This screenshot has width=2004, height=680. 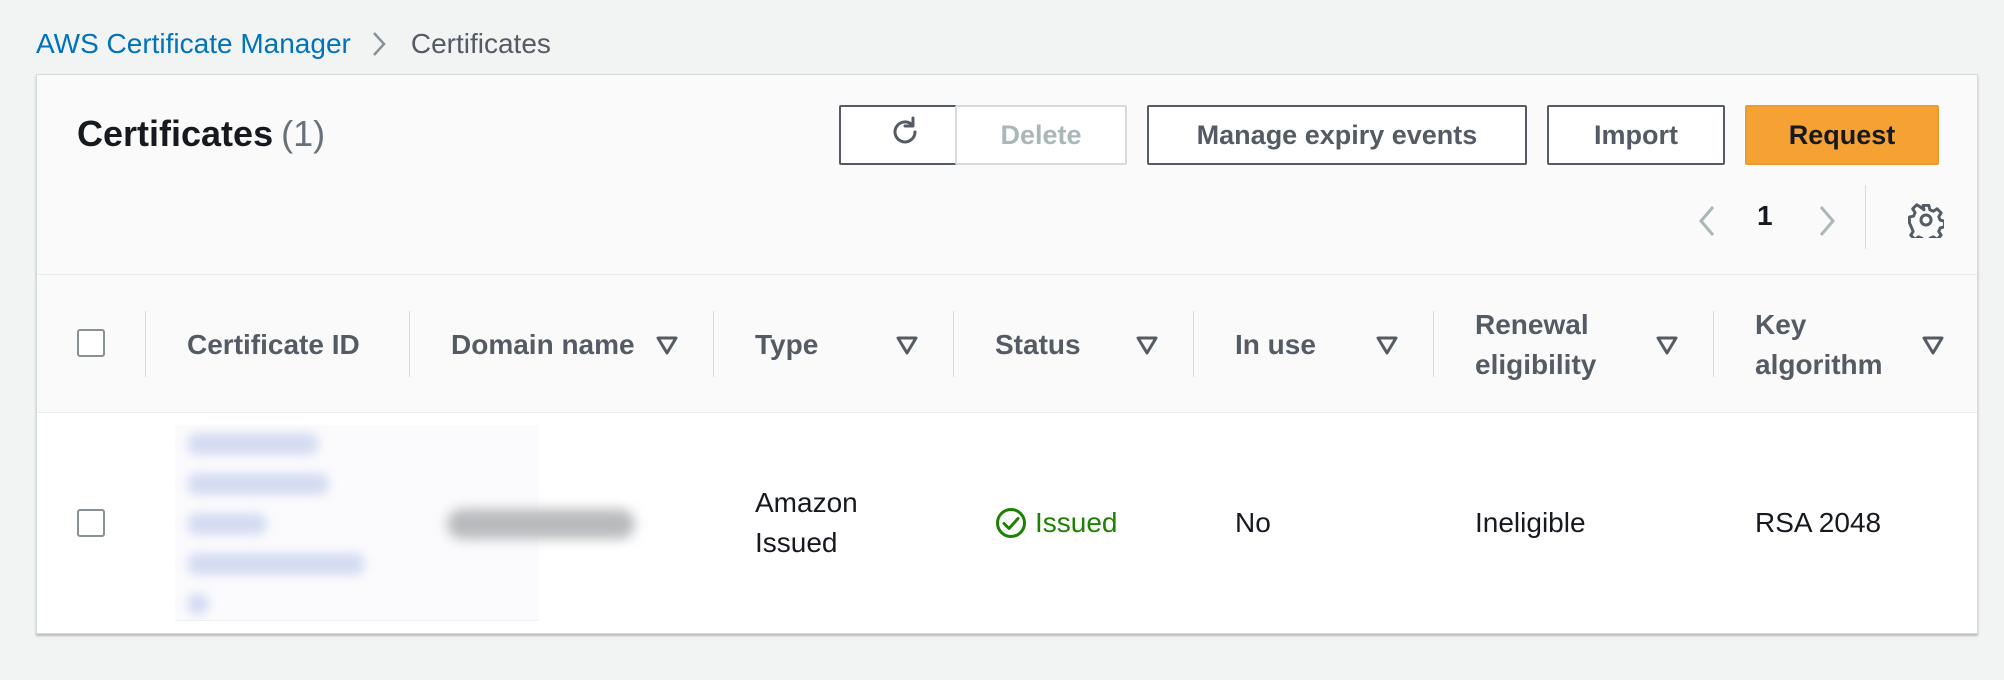 I want to click on import-button: Import, so click(x=1636, y=135).